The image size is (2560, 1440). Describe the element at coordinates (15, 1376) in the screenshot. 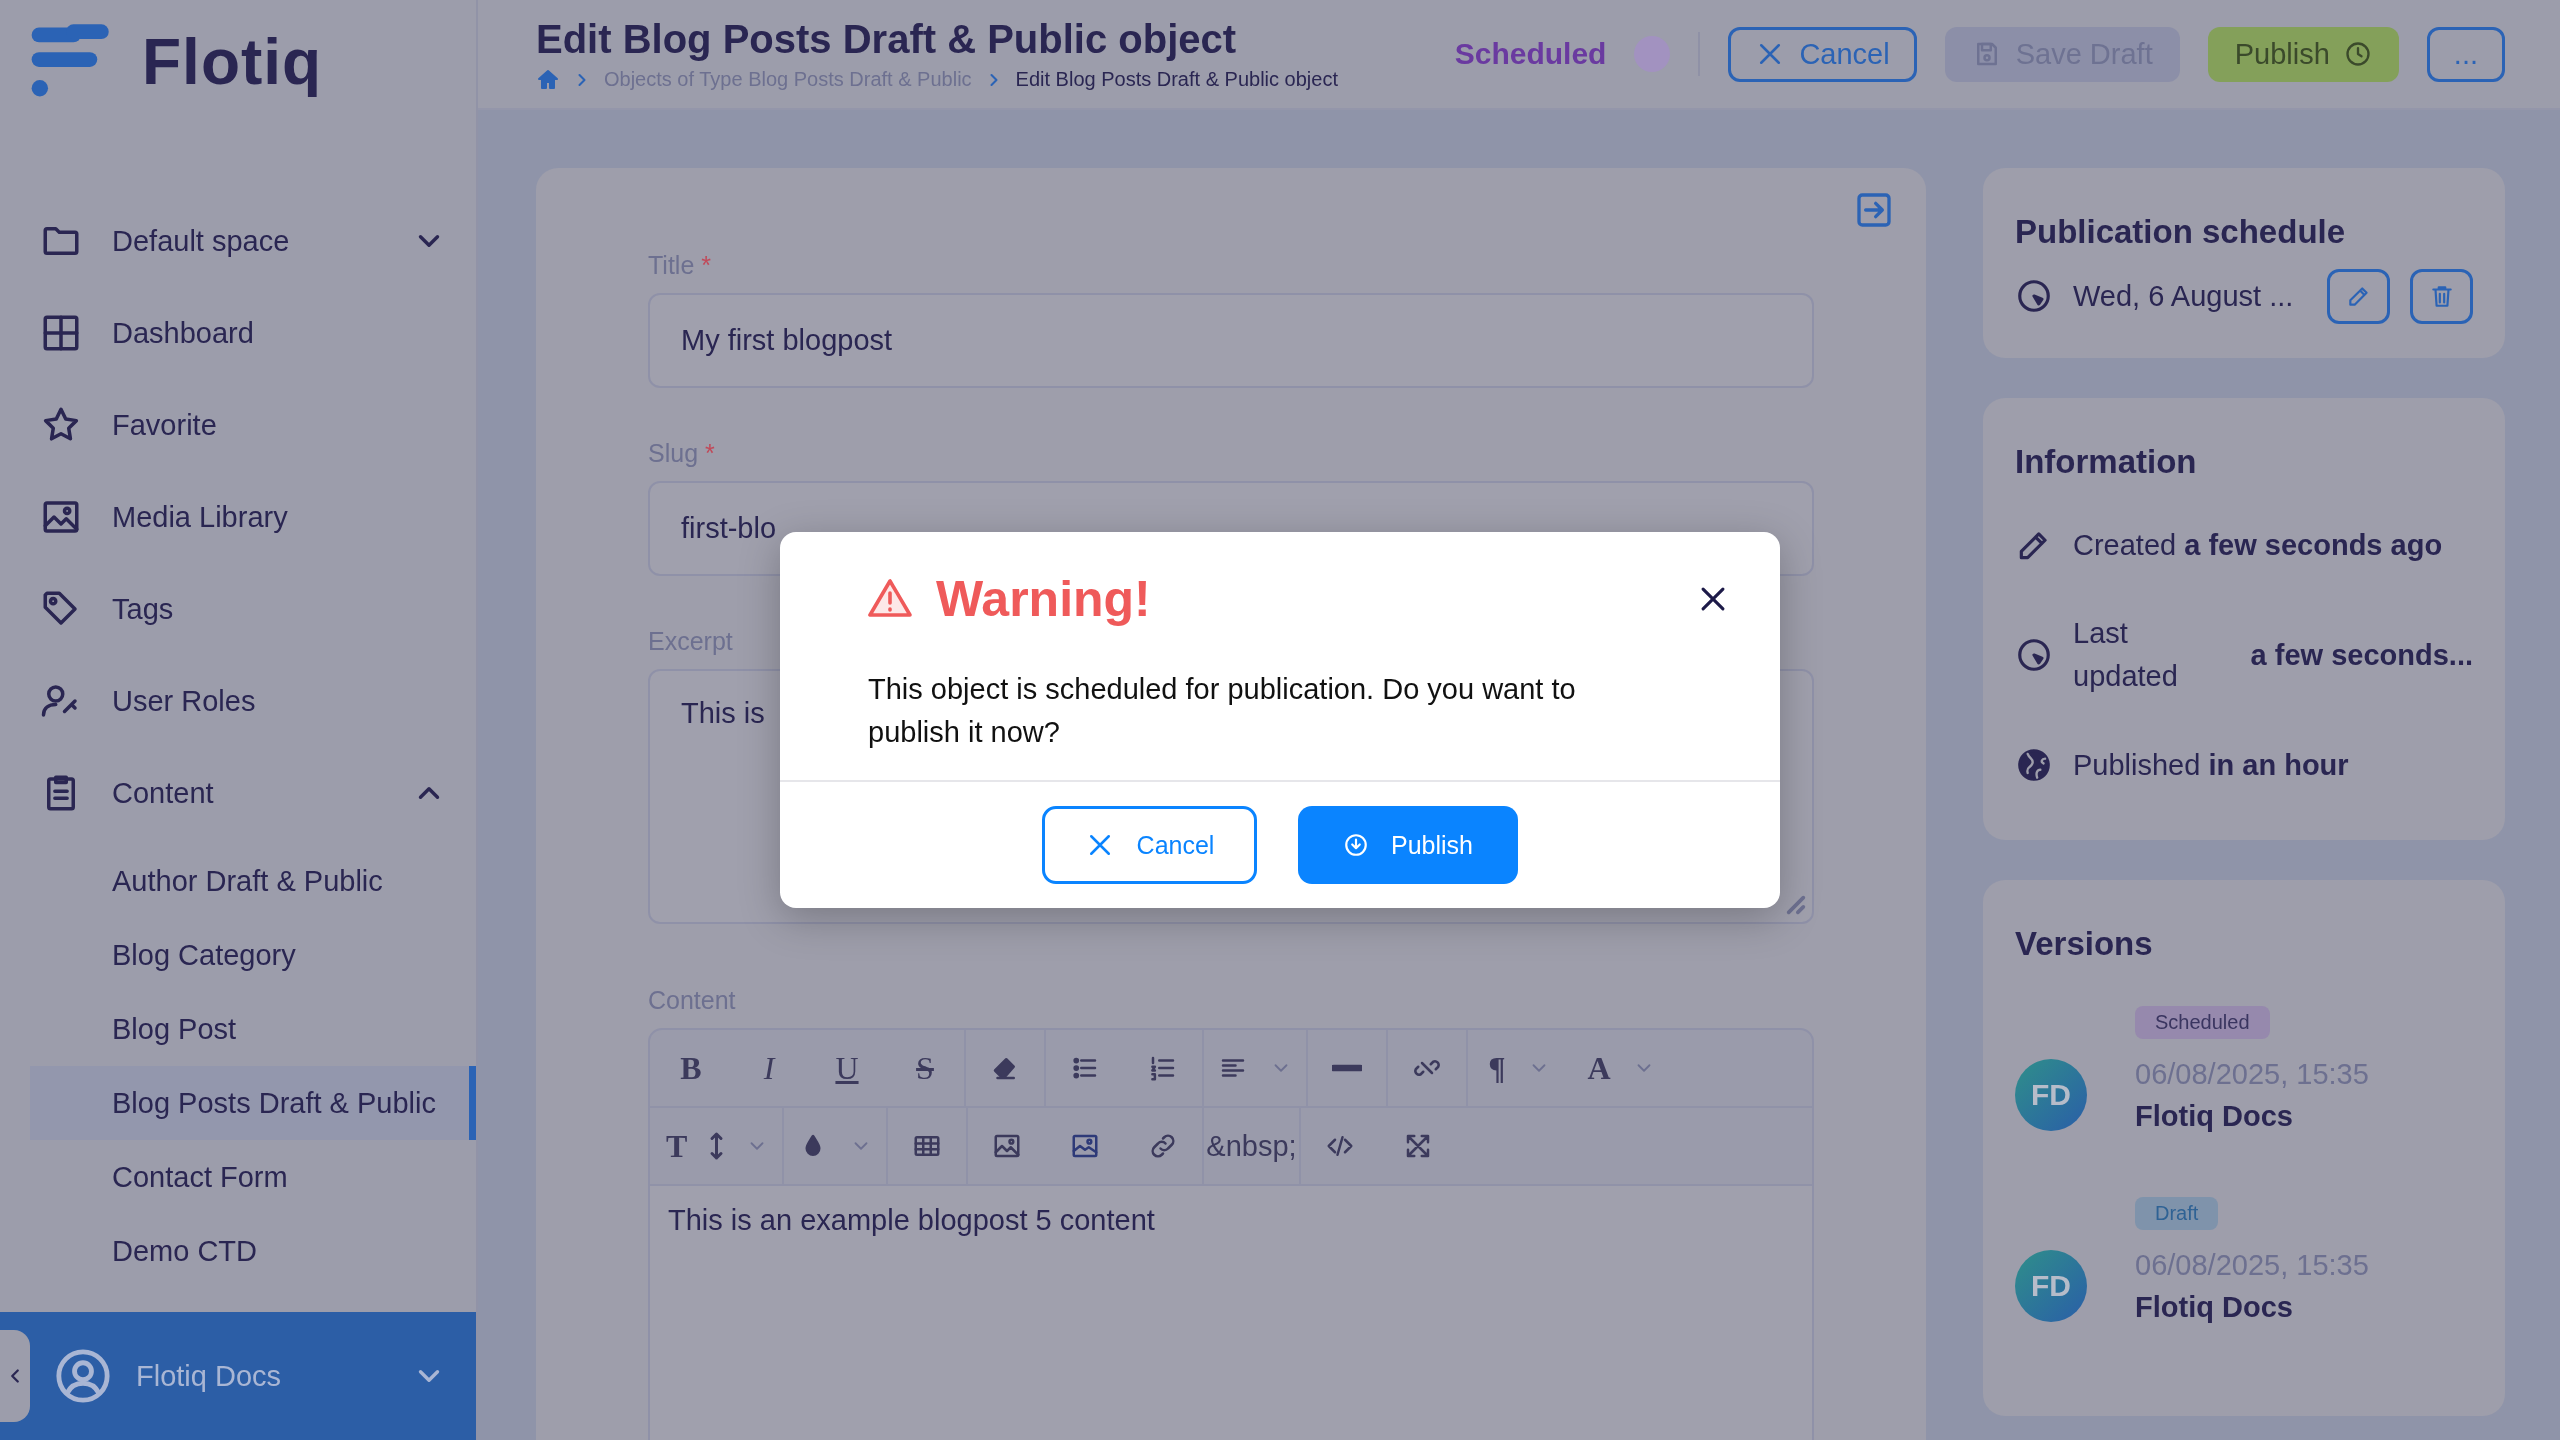

I see `collapse-tab` at that location.